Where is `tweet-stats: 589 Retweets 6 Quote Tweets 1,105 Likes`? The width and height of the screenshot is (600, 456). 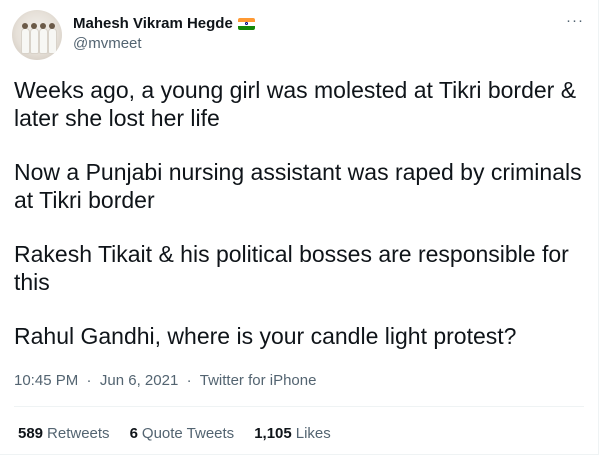 tweet-stats: 589 Retweets 6 Quote Tweets 1,105 Likes is located at coordinates (184, 434).